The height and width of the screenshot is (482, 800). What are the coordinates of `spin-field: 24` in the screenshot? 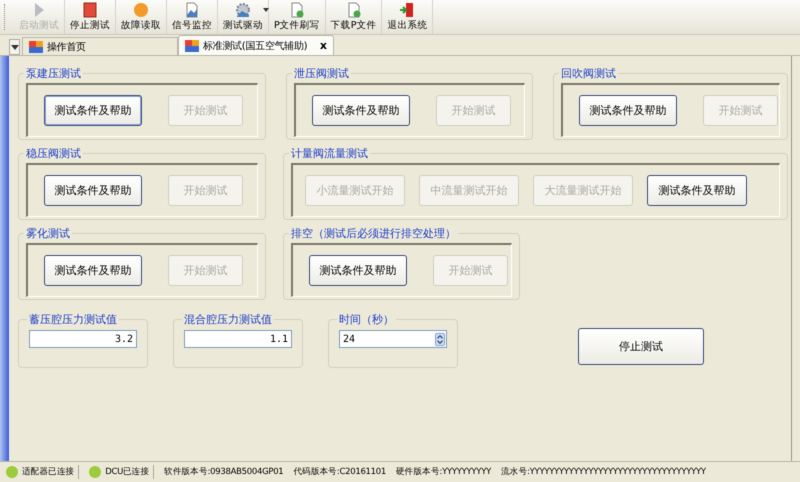 It's located at (393, 339).